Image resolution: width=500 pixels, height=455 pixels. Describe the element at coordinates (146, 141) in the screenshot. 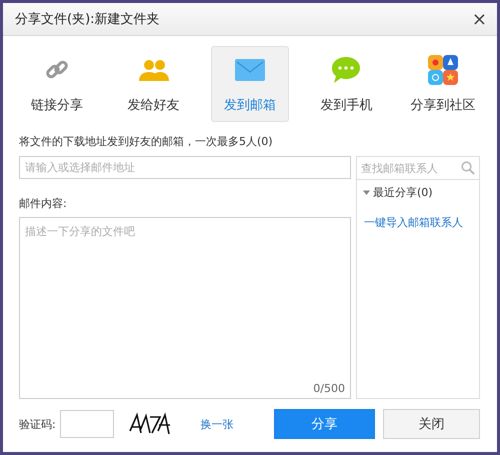

I see `hint-text: 将文件的下载地址发到好友的邮箱，一次最多5人(0)` at that location.